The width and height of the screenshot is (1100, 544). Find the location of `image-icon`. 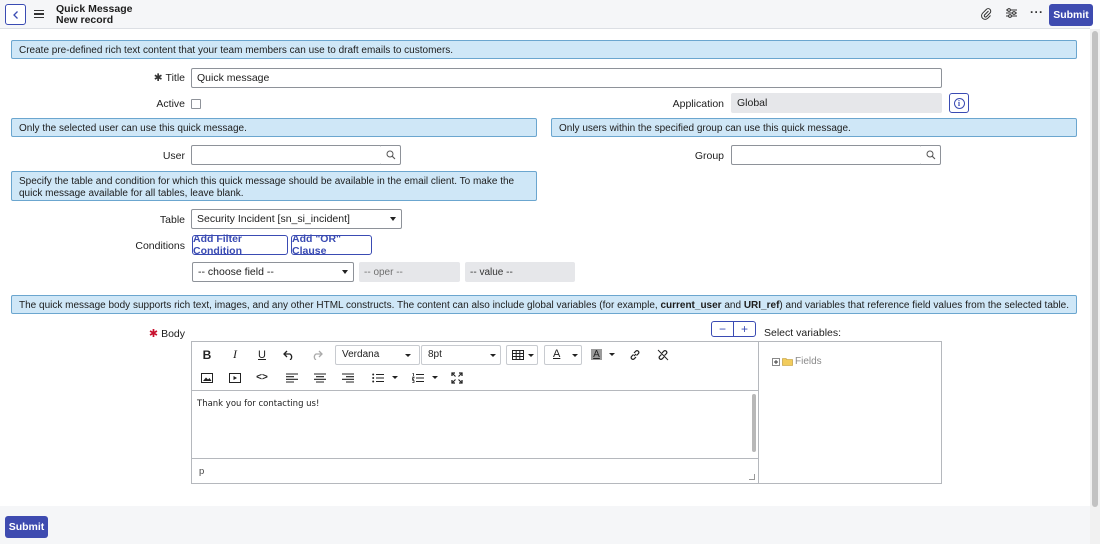

image-icon is located at coordinates (207, 377).